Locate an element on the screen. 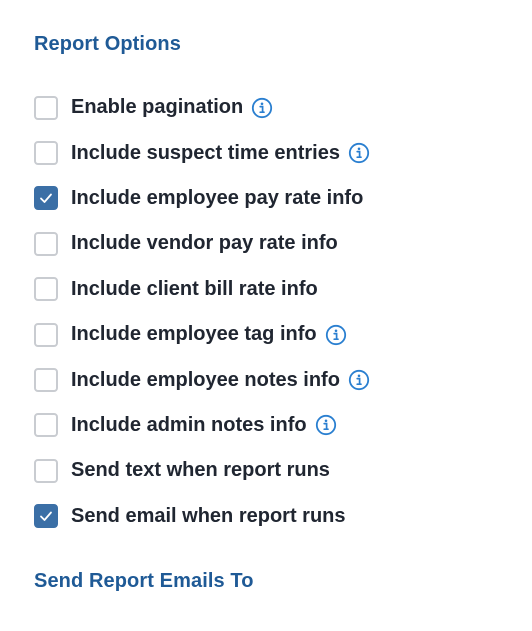 The height and width of the screenshot is (631, 532). option-include-admin-notes-info: Include admin notes info is located at coordinates (202, 425).